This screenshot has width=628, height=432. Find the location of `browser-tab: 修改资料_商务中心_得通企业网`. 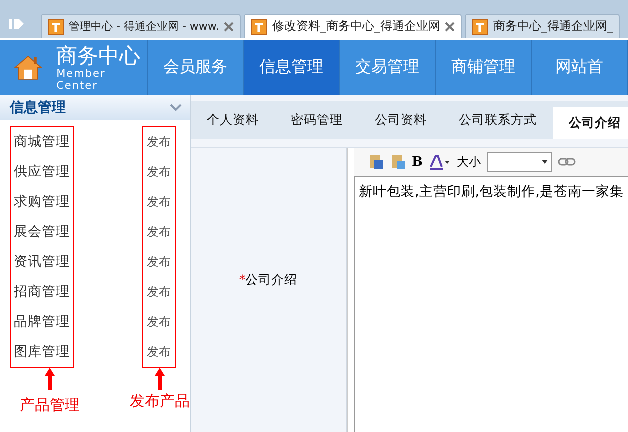

browser-tab: 修改资料_商务中心_得通企业网 is located at coordinates (353, 26).